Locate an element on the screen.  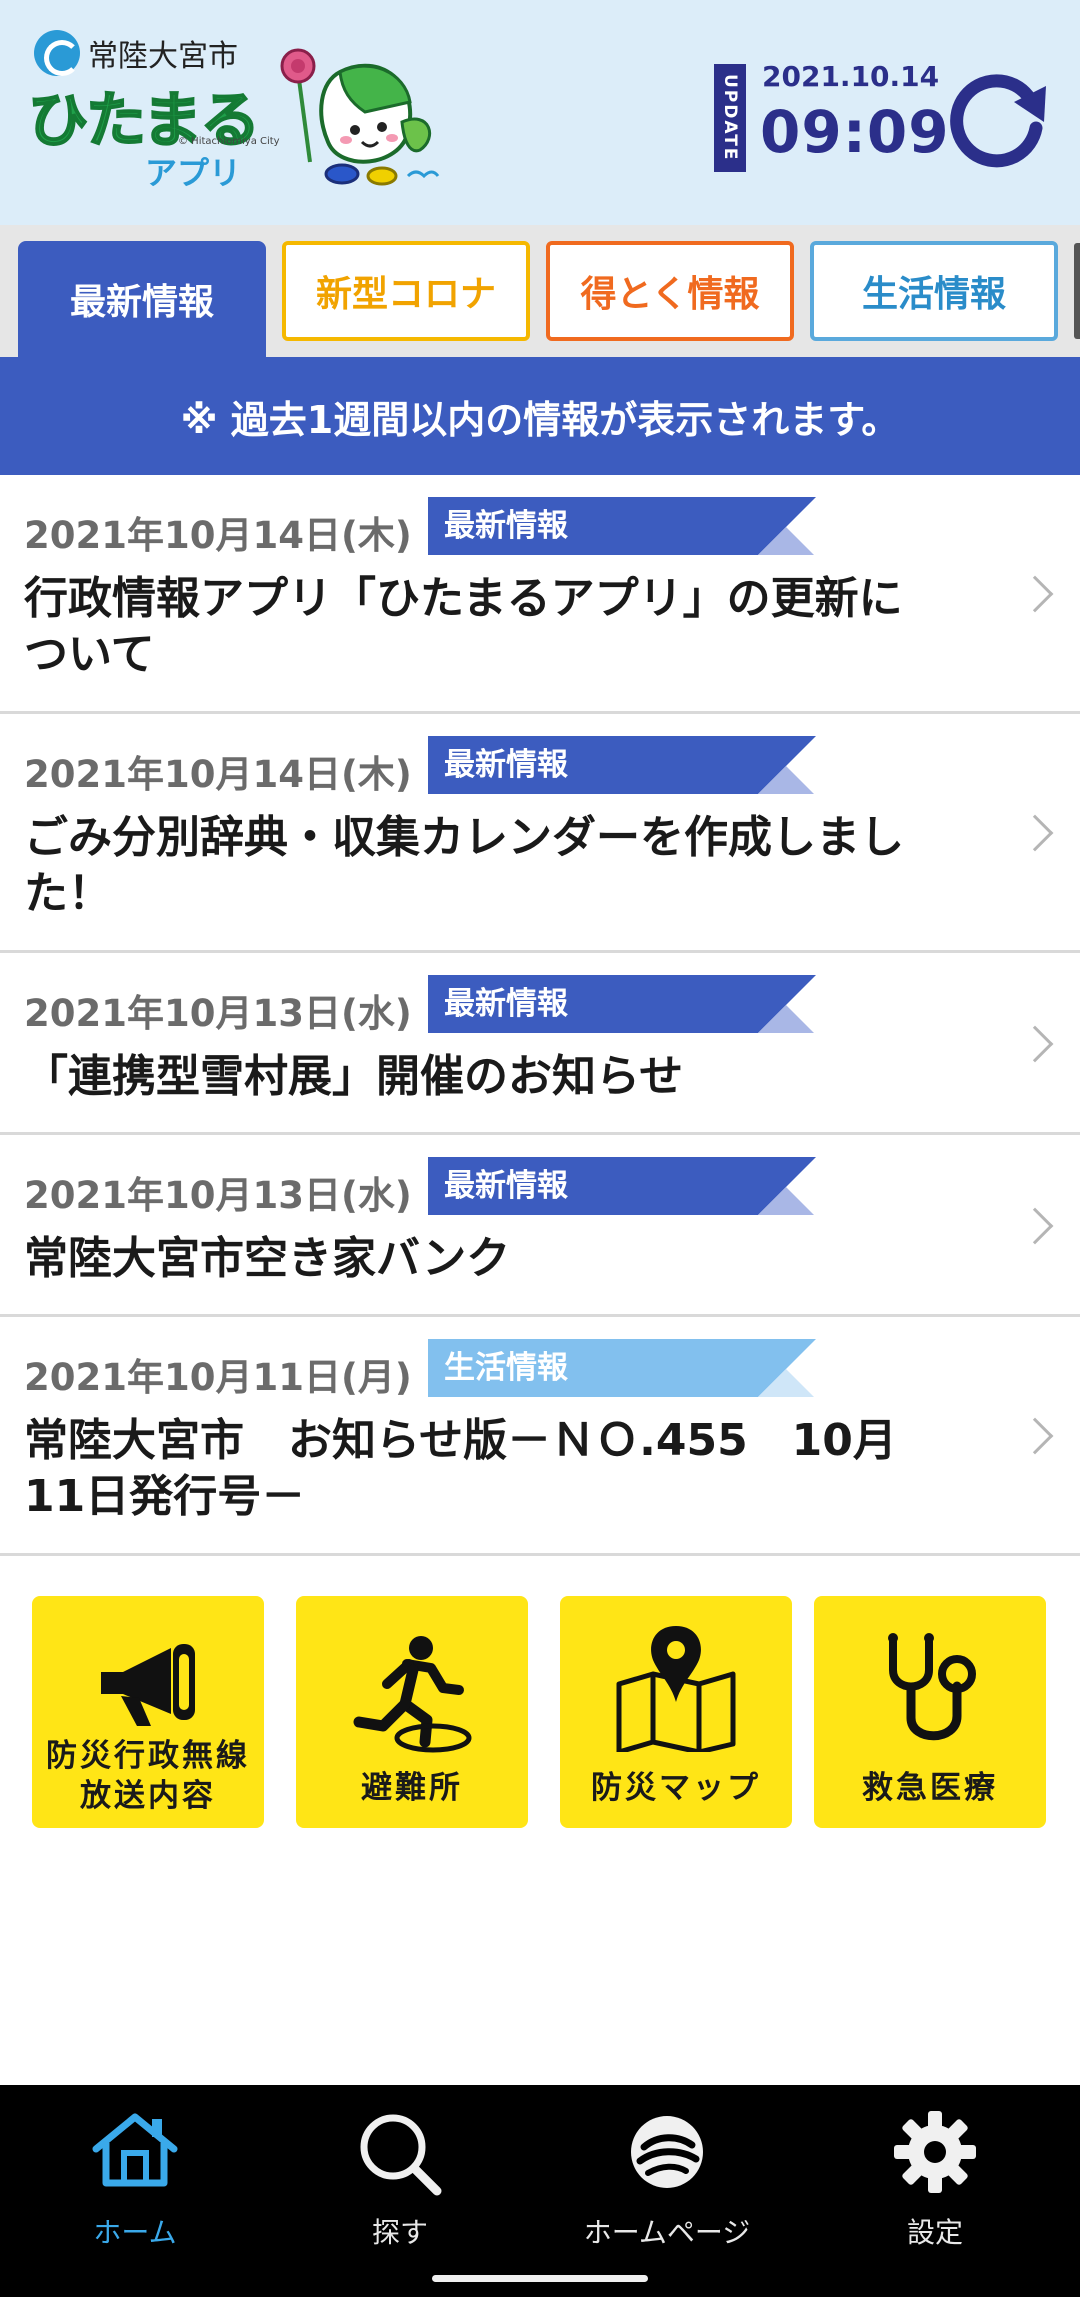
nav-label: 設定 is located at coordinates (934, 2232).